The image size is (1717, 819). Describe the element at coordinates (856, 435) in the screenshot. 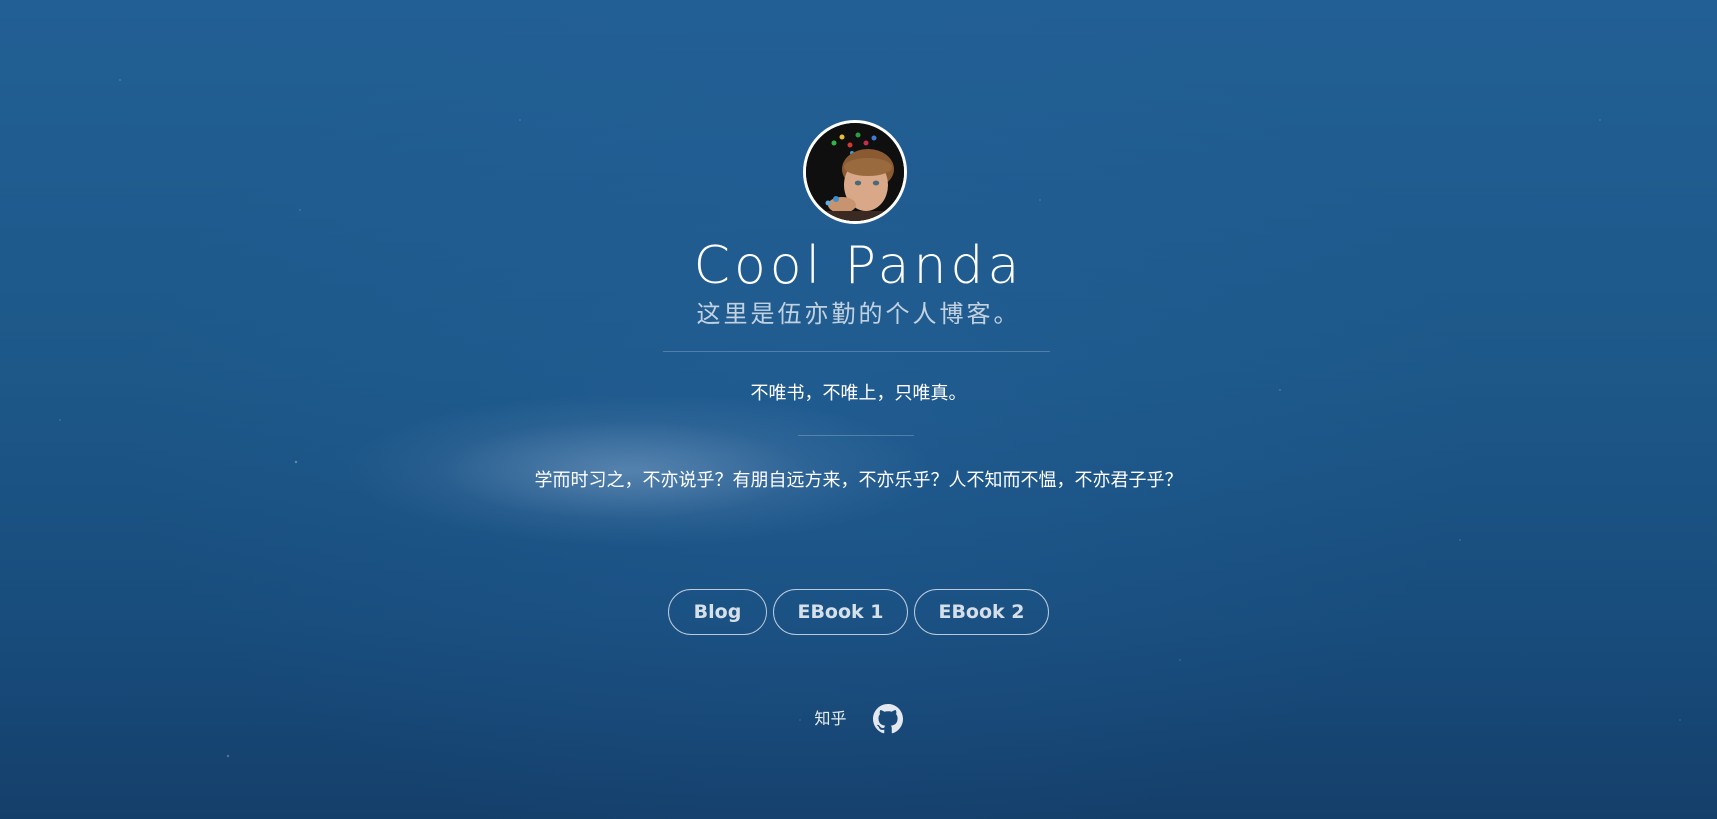

I see `divider-short` at that location.